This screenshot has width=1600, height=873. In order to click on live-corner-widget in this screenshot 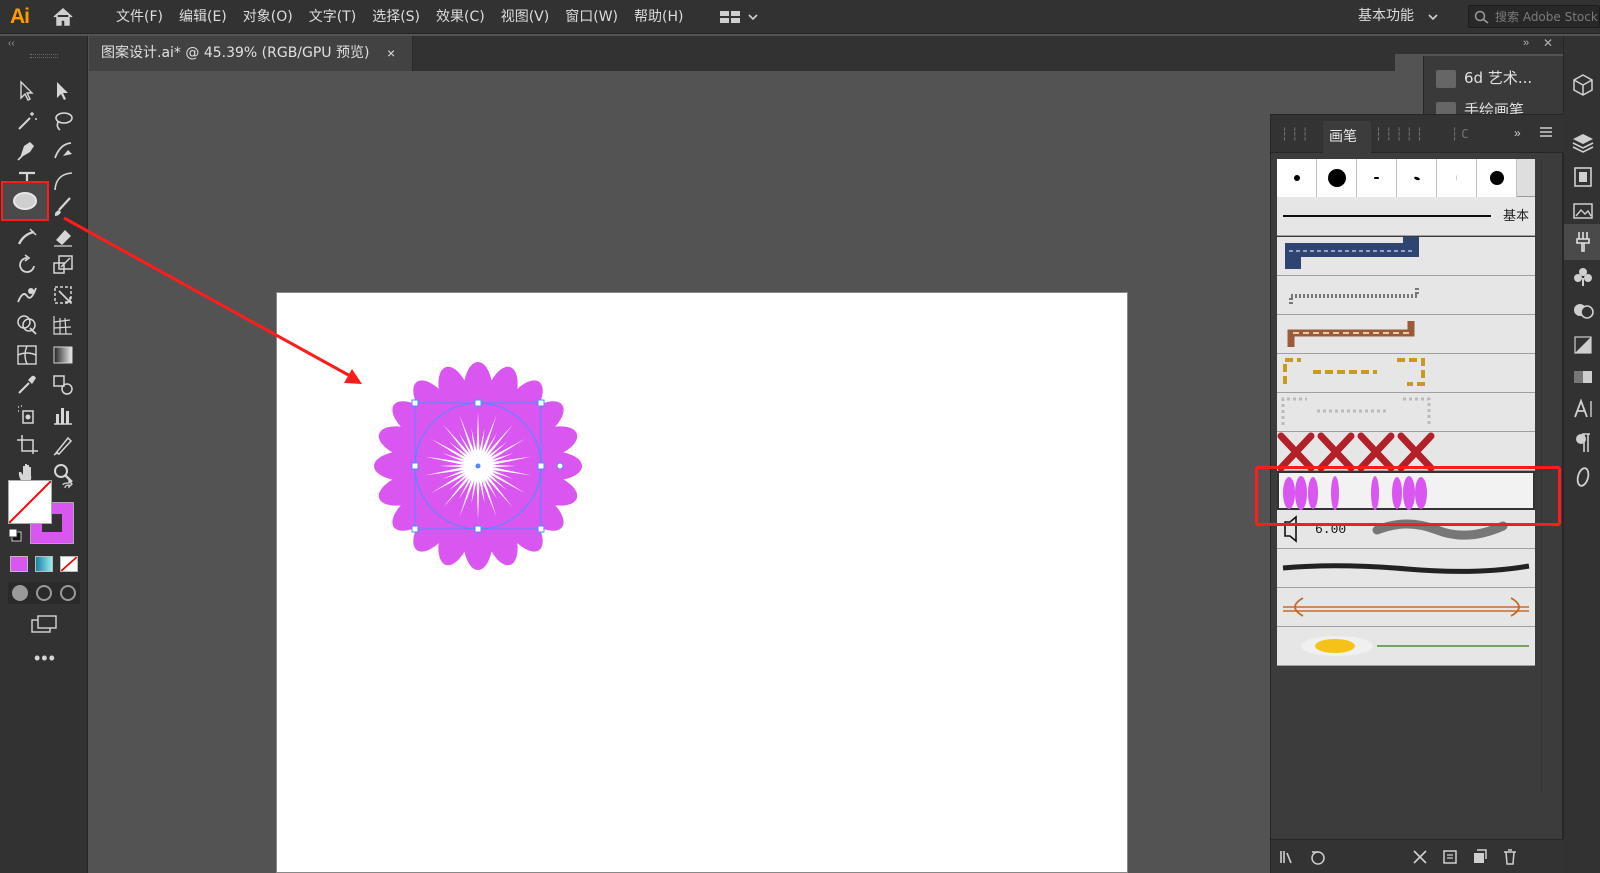, I will do `click(560, 466)`.